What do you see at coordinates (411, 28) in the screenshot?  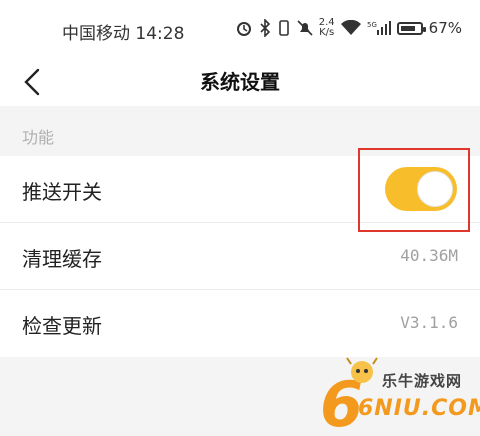 I see `battery-icon` at bounding box center [411, 28].